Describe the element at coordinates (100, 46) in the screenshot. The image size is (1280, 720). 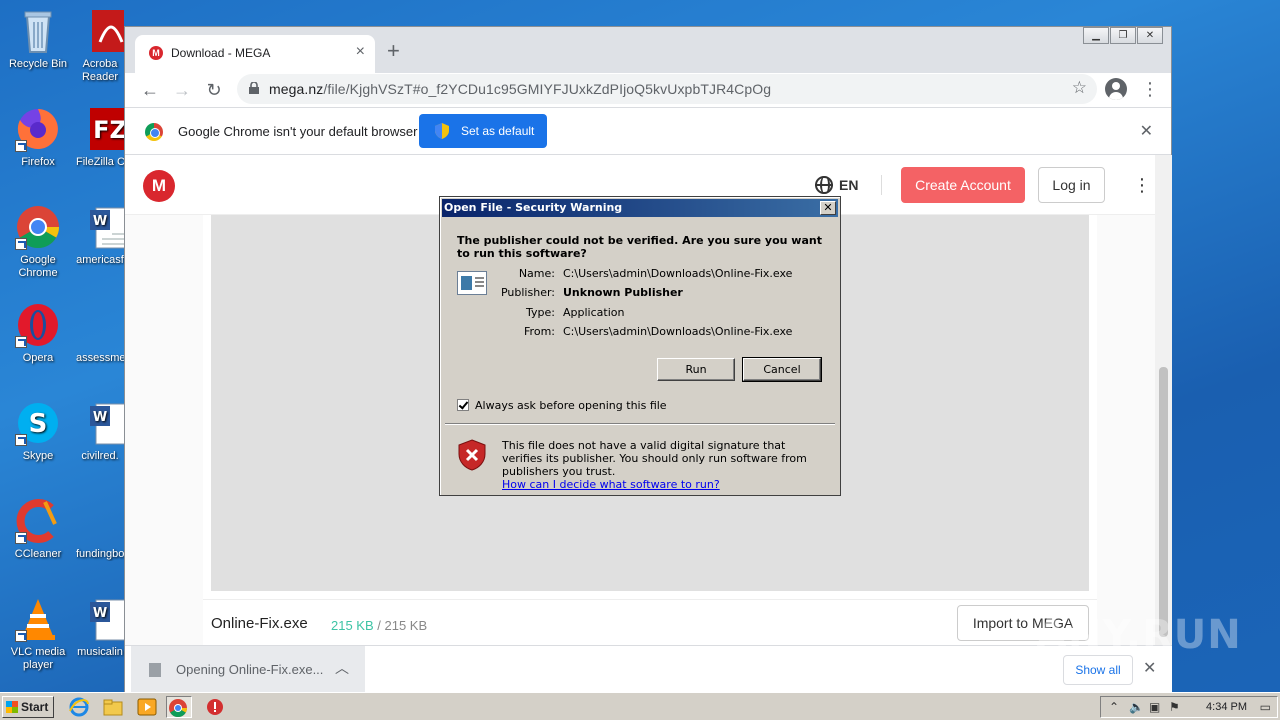
I see `desktop-icon-acrobat: Acroba Reader` at that location.